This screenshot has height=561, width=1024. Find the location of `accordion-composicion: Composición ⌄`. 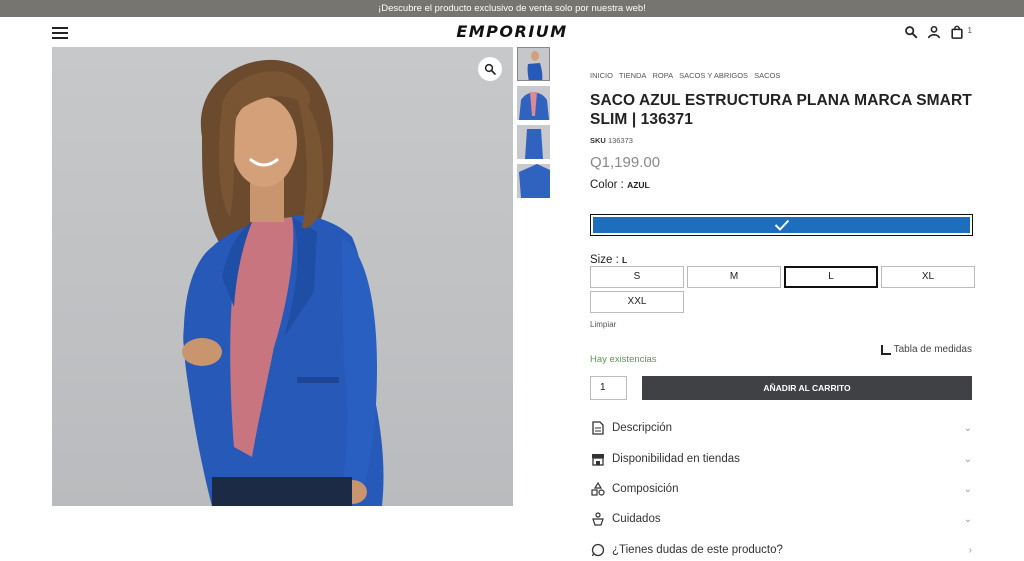

accordion-composicion: Composición ⌄ is located at coordinates (781, 489).